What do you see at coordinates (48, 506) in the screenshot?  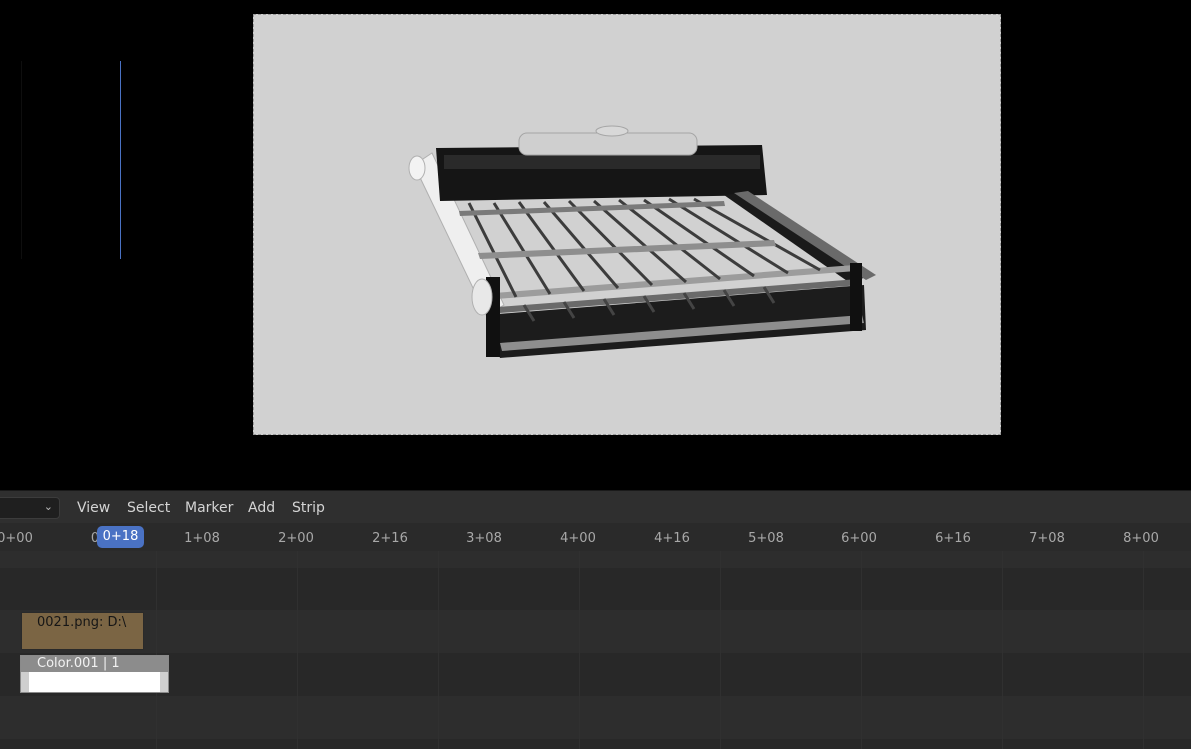 I see `chevron-down-icon: ⌄` at bounding box center [48, 506].